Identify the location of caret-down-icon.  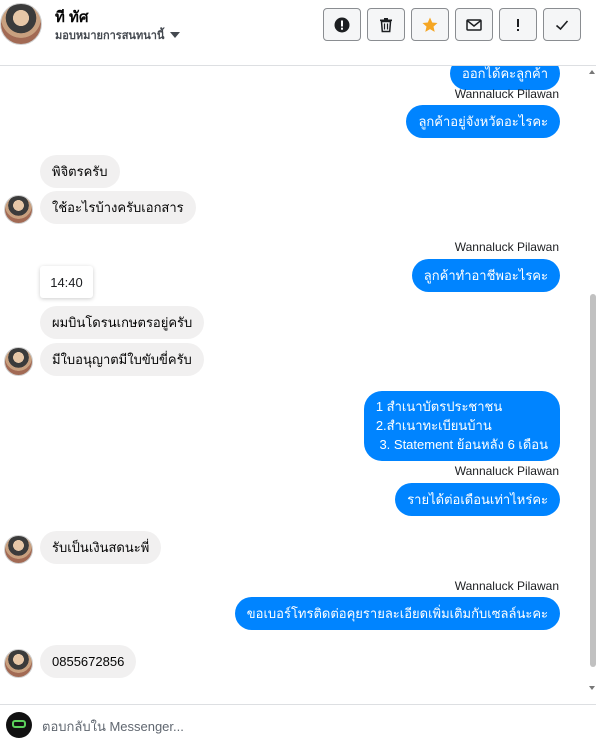
(175, 35).